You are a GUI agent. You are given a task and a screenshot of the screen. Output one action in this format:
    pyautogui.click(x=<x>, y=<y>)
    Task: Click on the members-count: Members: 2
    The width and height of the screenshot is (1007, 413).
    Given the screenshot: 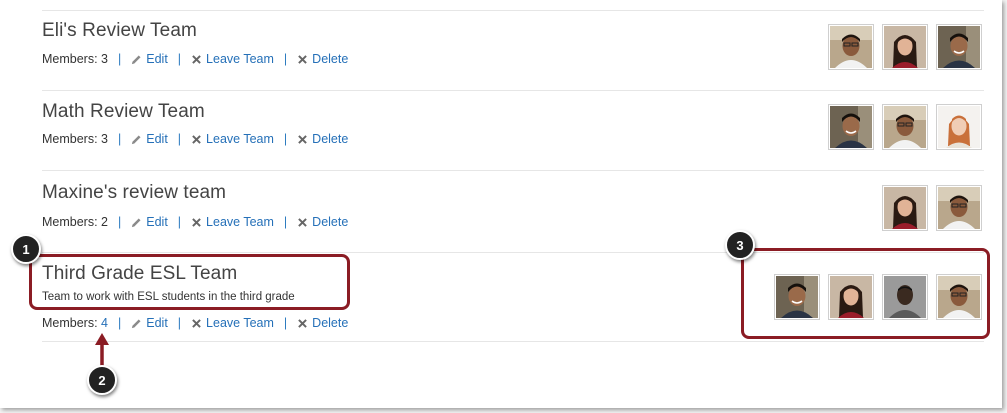 What is the action you would take?
    pyautogui.click(x=75, y=222)
    